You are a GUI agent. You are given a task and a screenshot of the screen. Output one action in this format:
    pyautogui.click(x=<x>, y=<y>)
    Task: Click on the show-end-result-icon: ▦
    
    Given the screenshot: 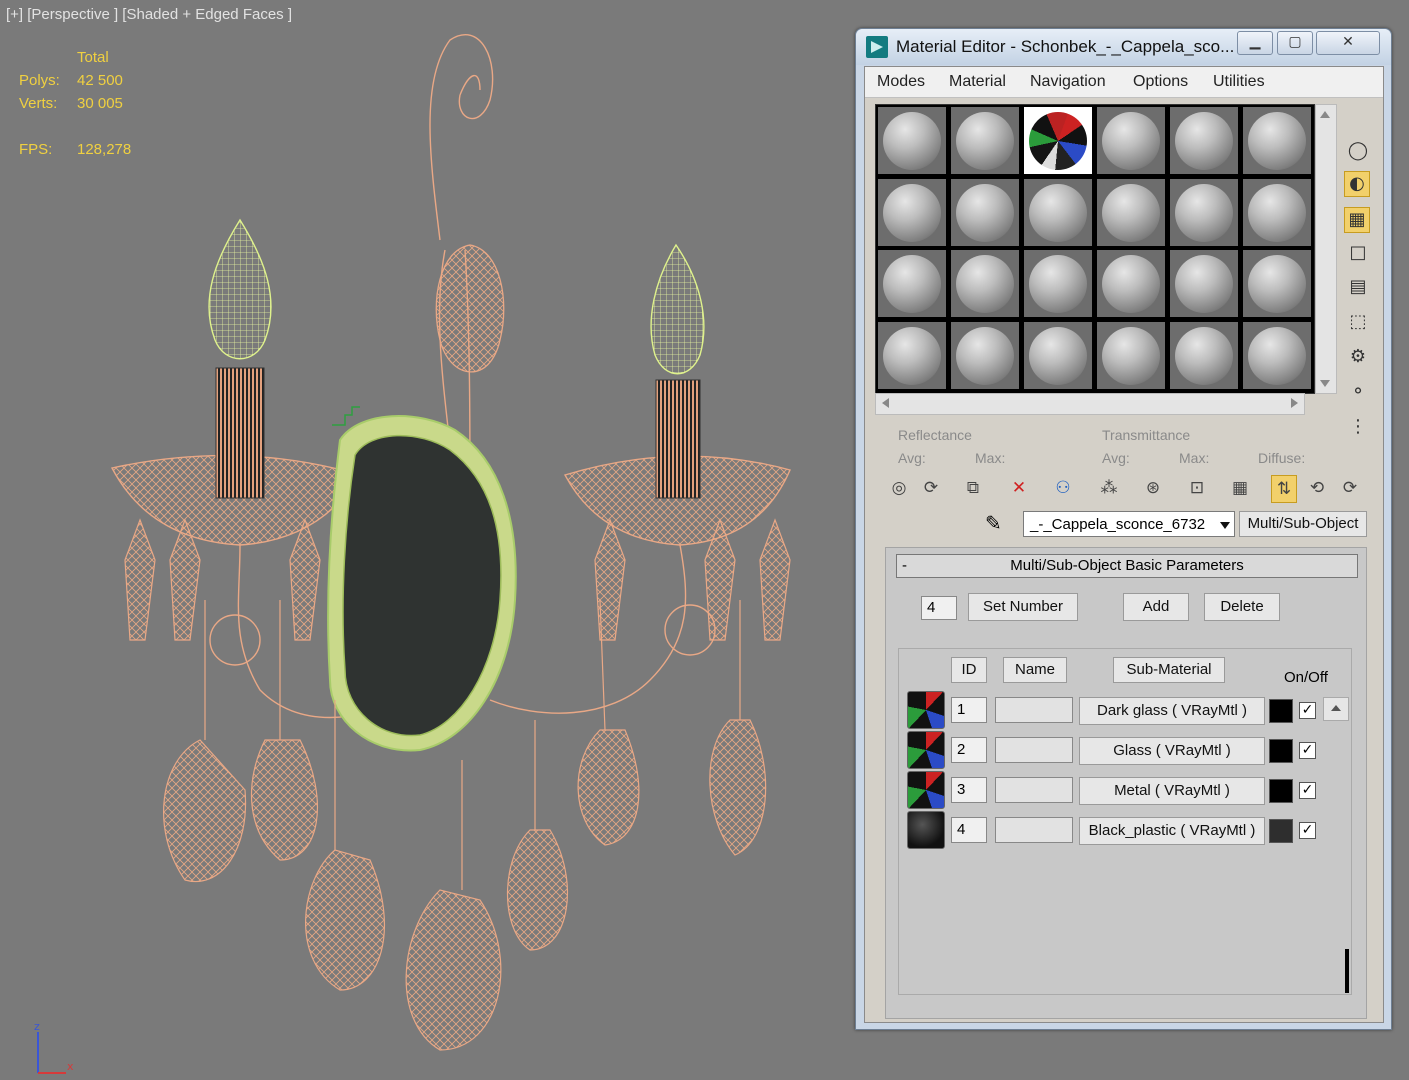 What is the action you would take?
    pyautogui.click(x=1240, y=488)
    